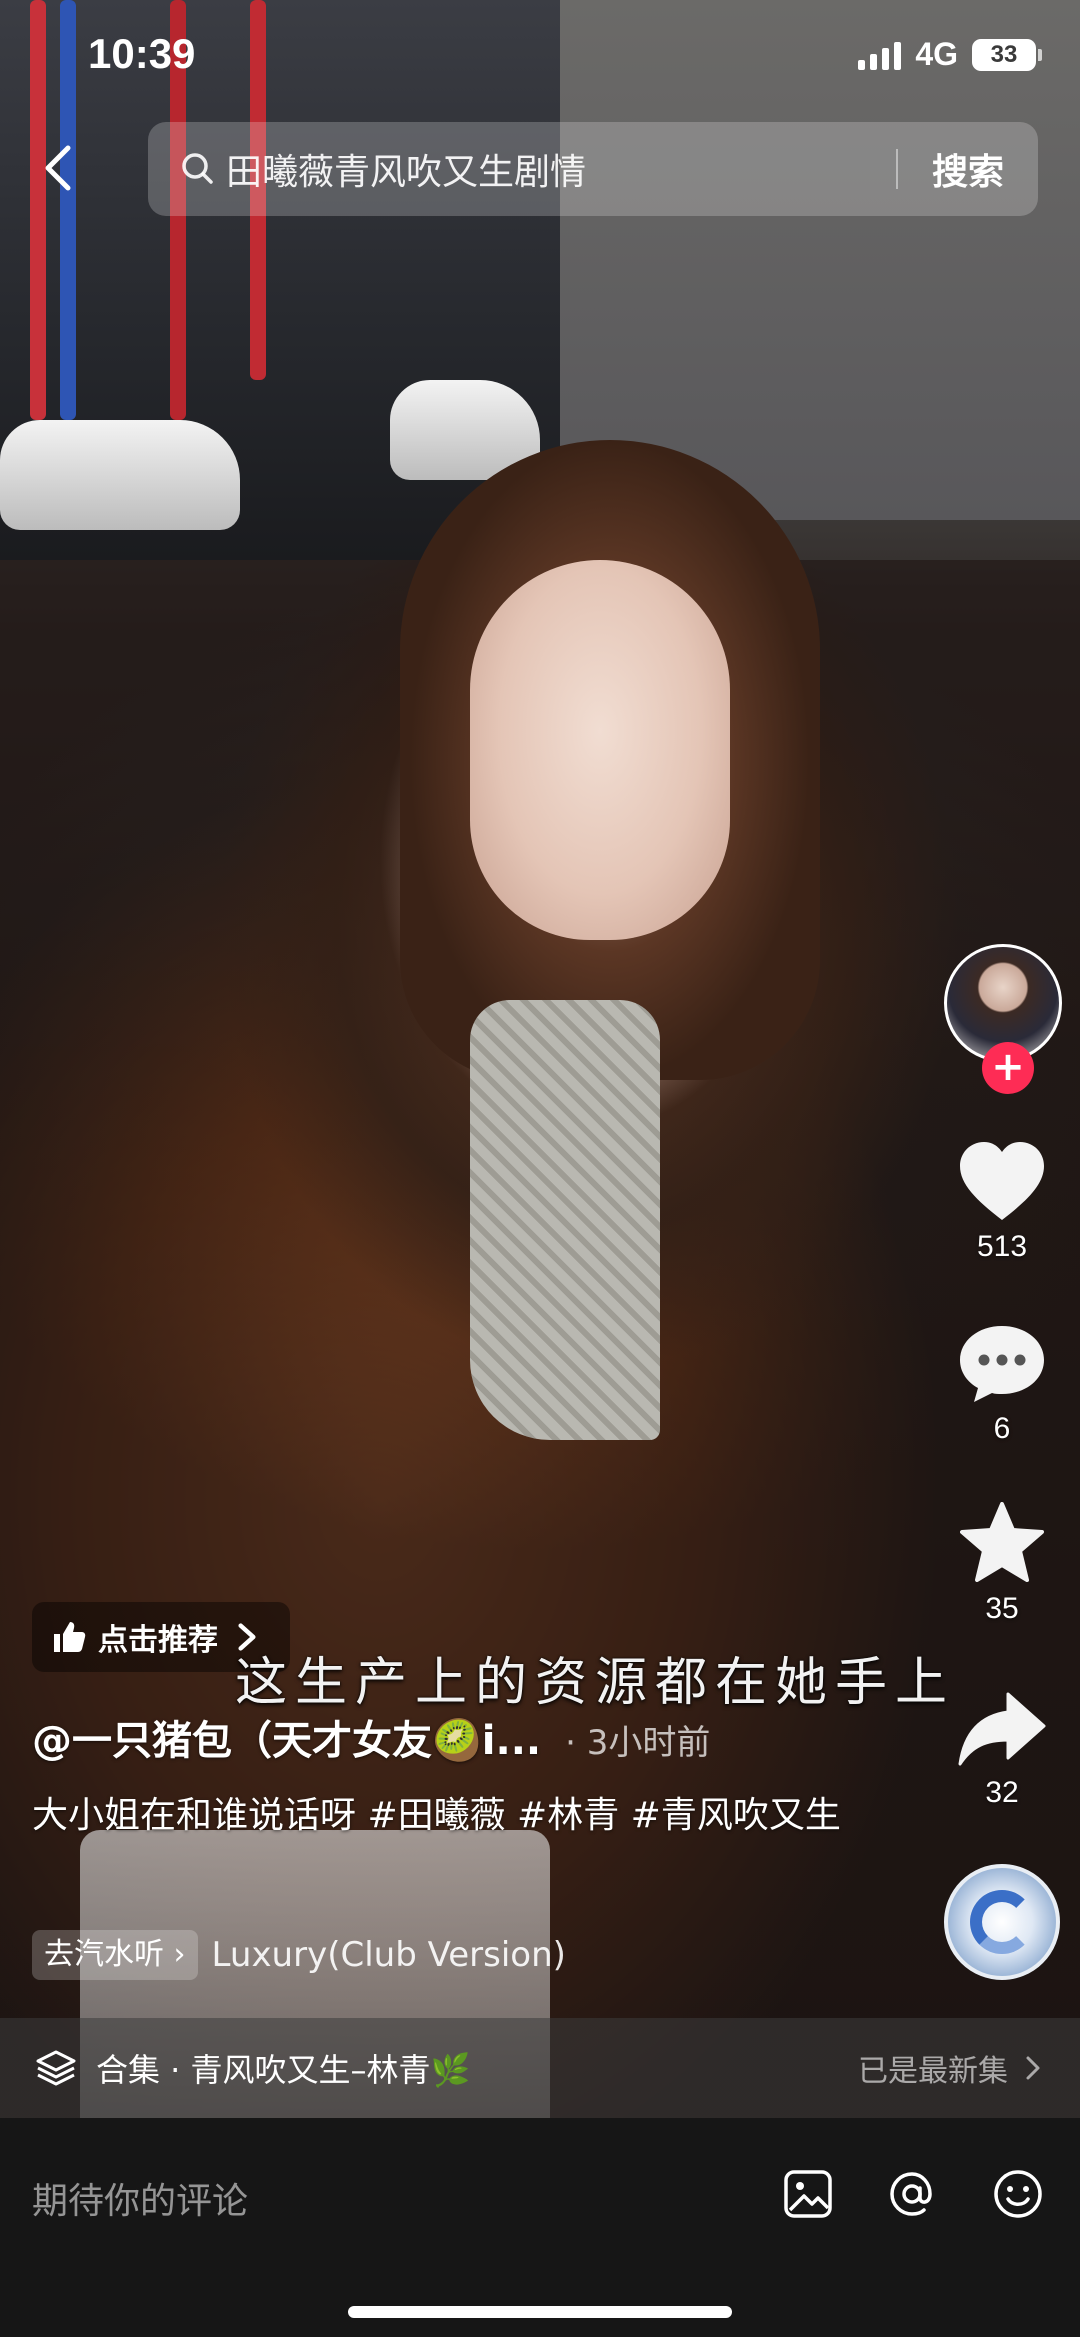 Image resolution: width=1080 pixels, height=2337 pixels. What do you see at coordinates (1002, 1608) in the screenshot?
I see `favorite-count: 35` at bounding box center [1002, 1608].